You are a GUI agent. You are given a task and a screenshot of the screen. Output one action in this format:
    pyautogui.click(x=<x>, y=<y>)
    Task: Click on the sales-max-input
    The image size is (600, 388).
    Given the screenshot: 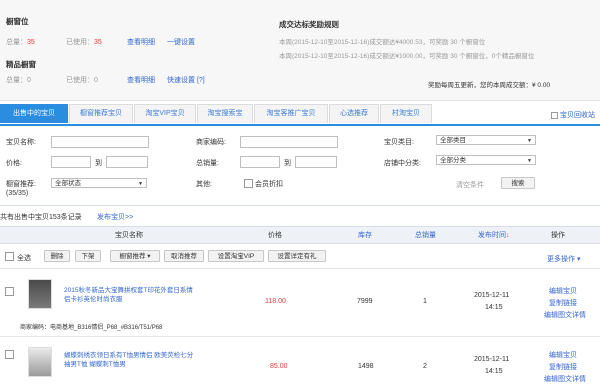 What is the action you would take?
    pyautogui.click(x=316, y=162)
    